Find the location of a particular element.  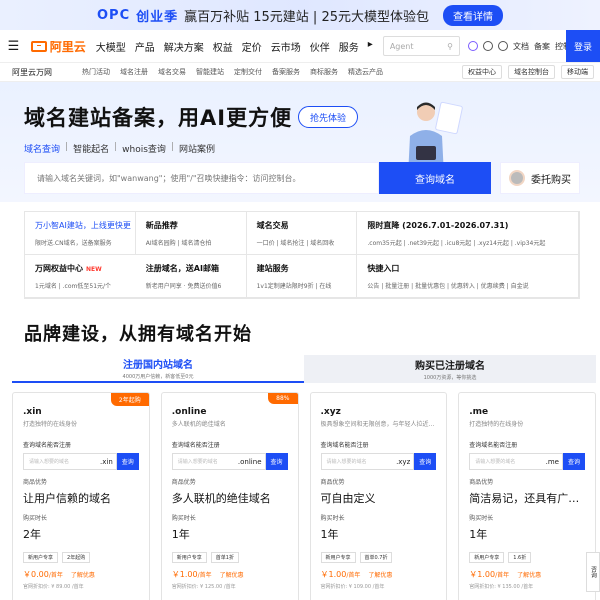

tab-label: 购买已注册域名 is located at coordinates (450, 366).